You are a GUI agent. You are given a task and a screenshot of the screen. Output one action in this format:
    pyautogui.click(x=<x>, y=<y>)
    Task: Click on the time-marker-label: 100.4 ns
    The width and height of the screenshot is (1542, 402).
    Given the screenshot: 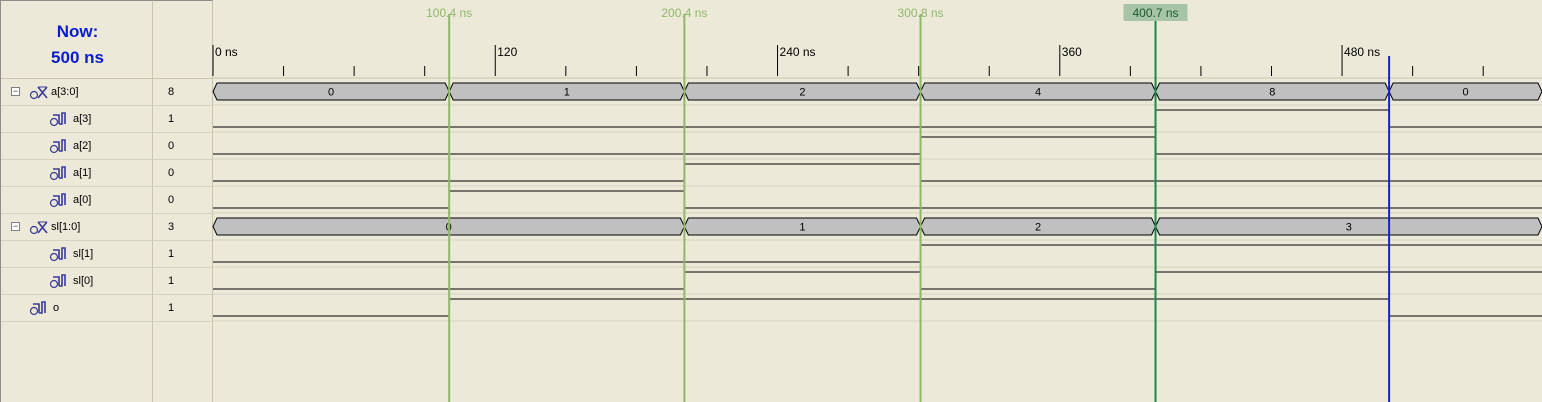 What is the action you would take?
    pyautogui.click(x=449, y=13)
    